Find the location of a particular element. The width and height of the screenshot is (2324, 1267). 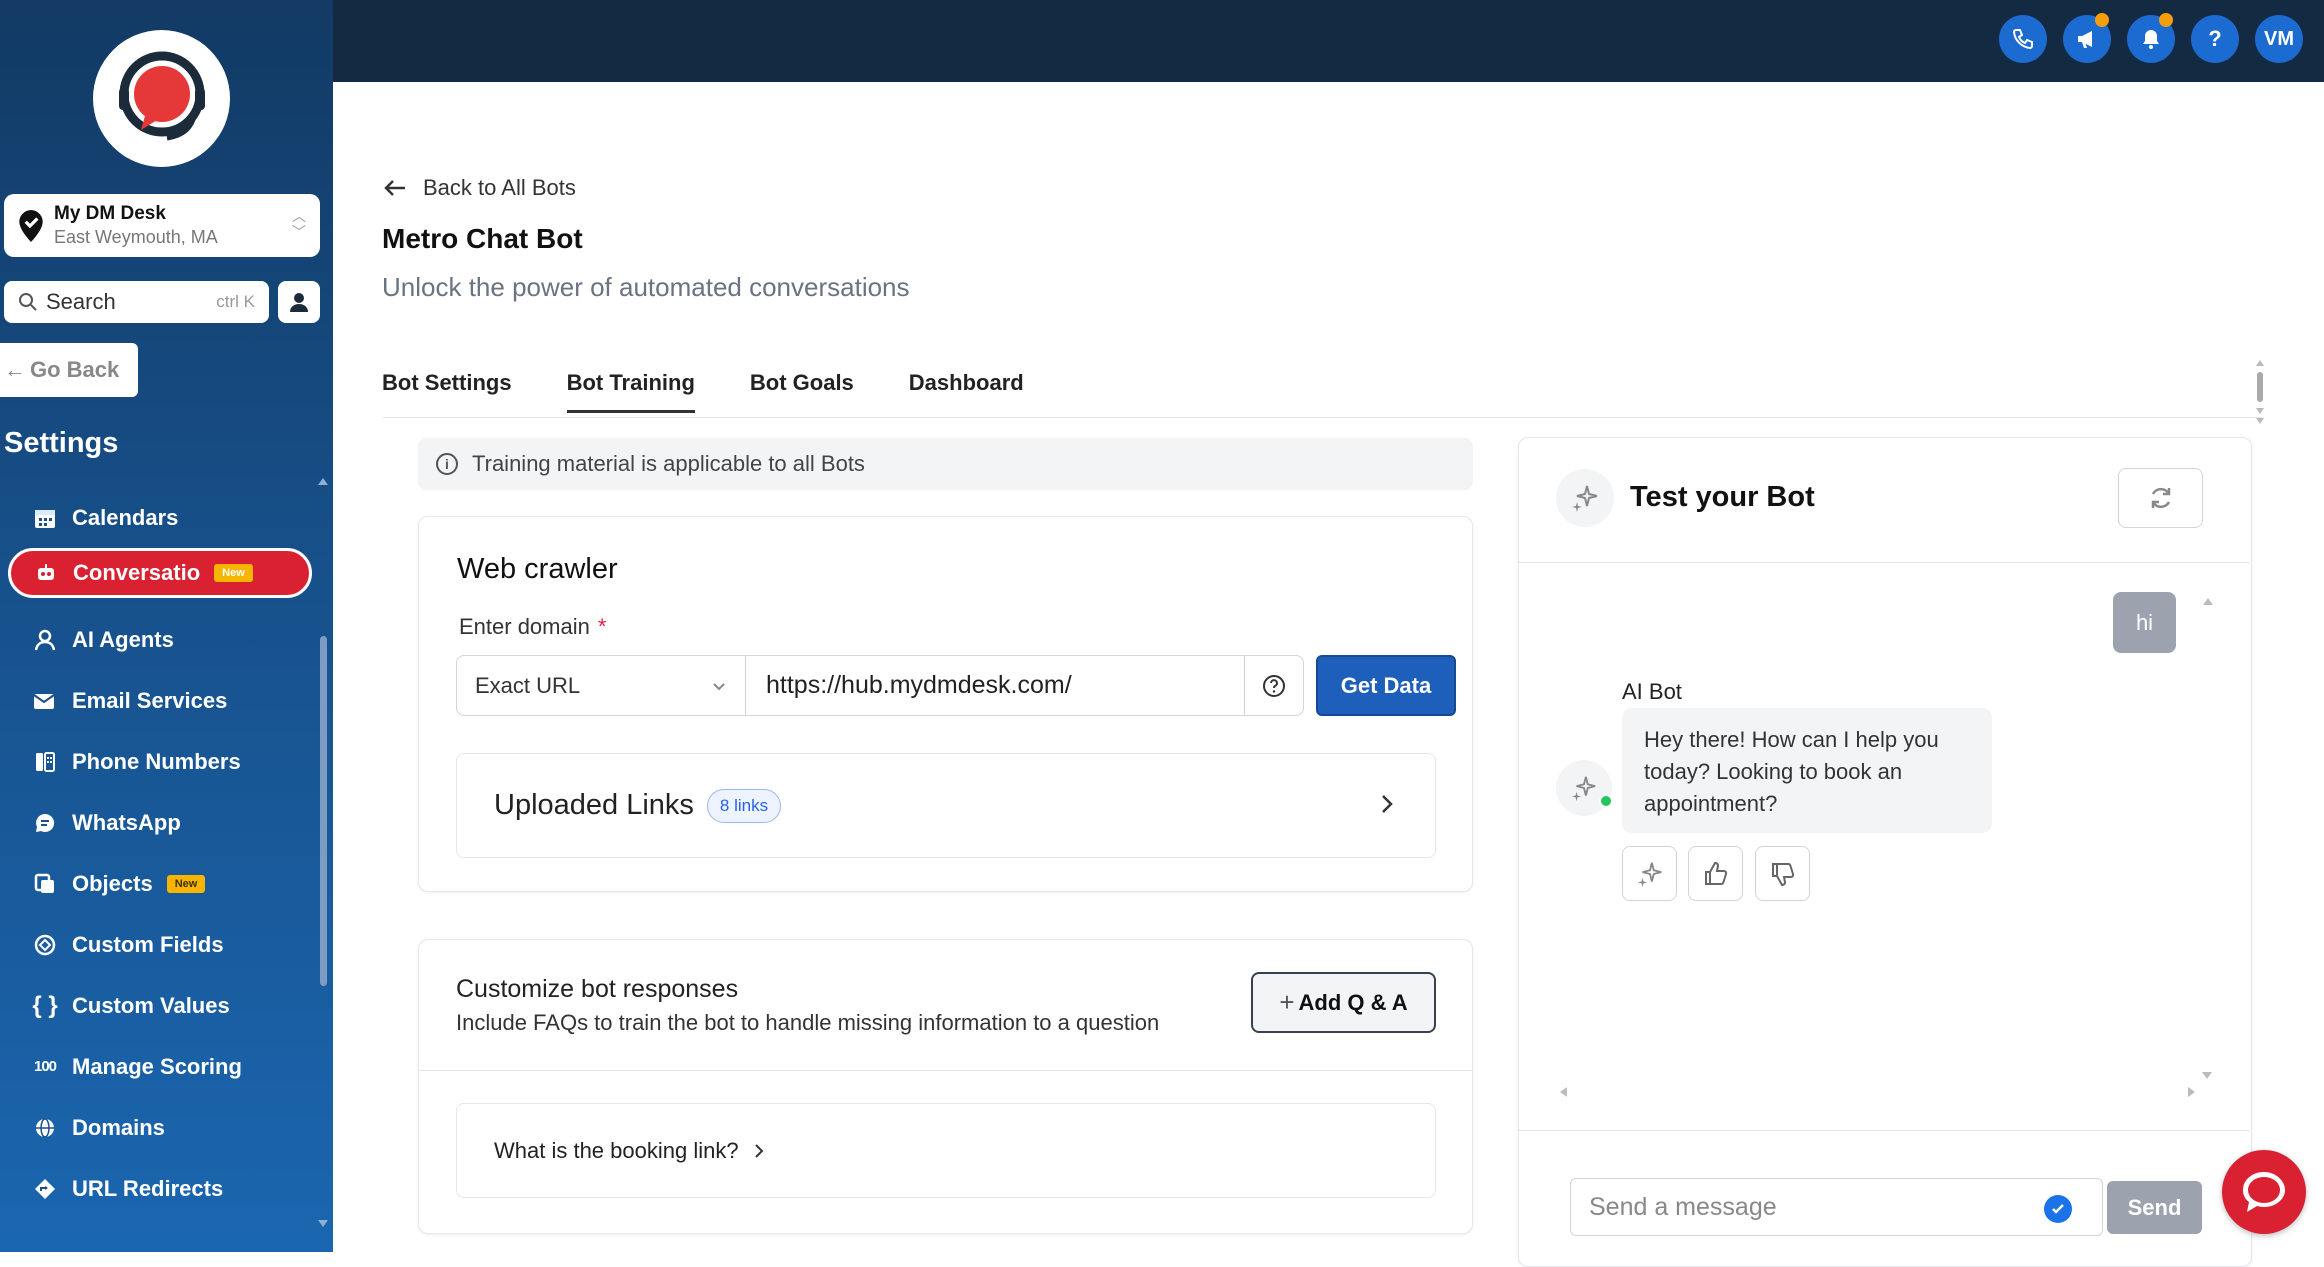

refresh-chat-button is located at coordinates (2160, 498).